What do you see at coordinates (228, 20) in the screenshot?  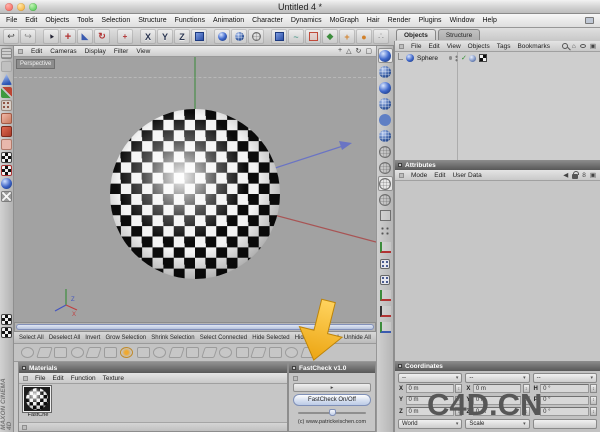 I see `menu-animation: Animation` at bounding box center [228, 20].